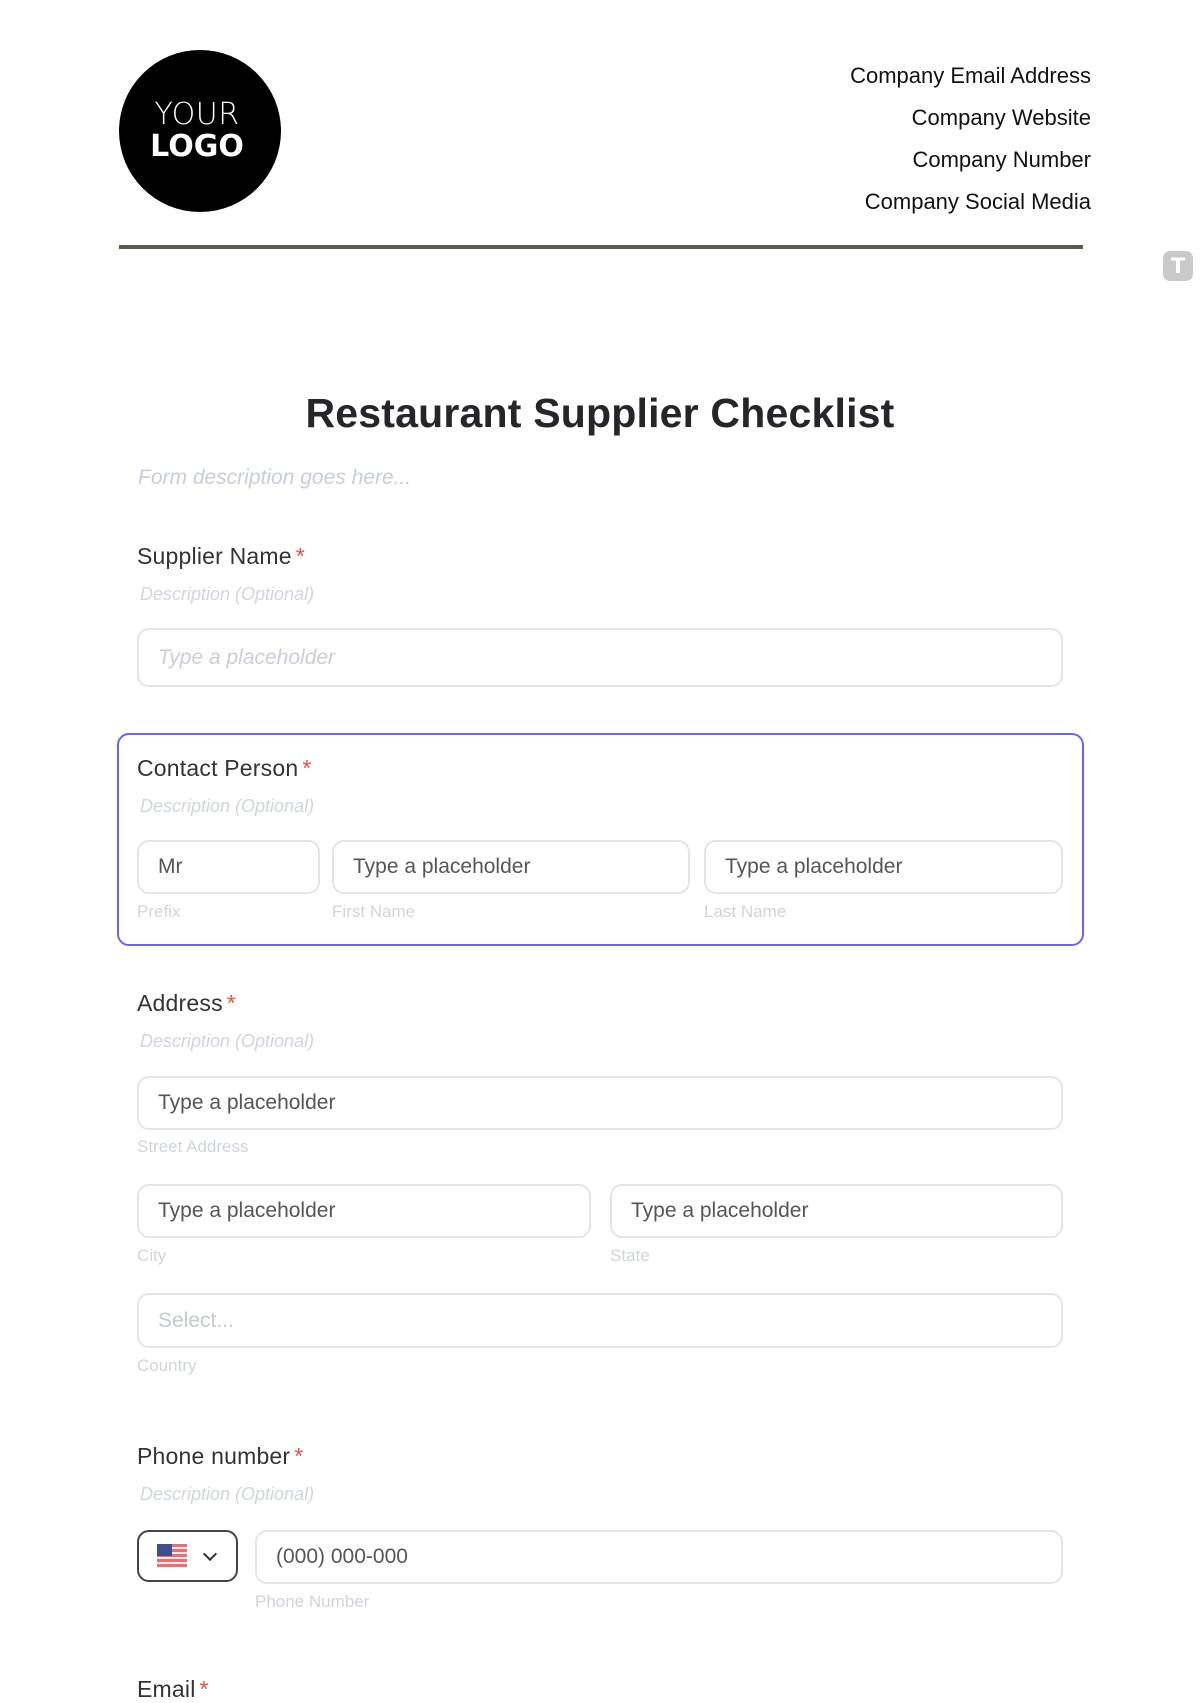 Image resolution: width=1200 pixels, height=1703 pixels. Describe the element at coordinates (600, 413) in the screenshot. I see `form-title: Restaurant Supplier Checklist` at that location.